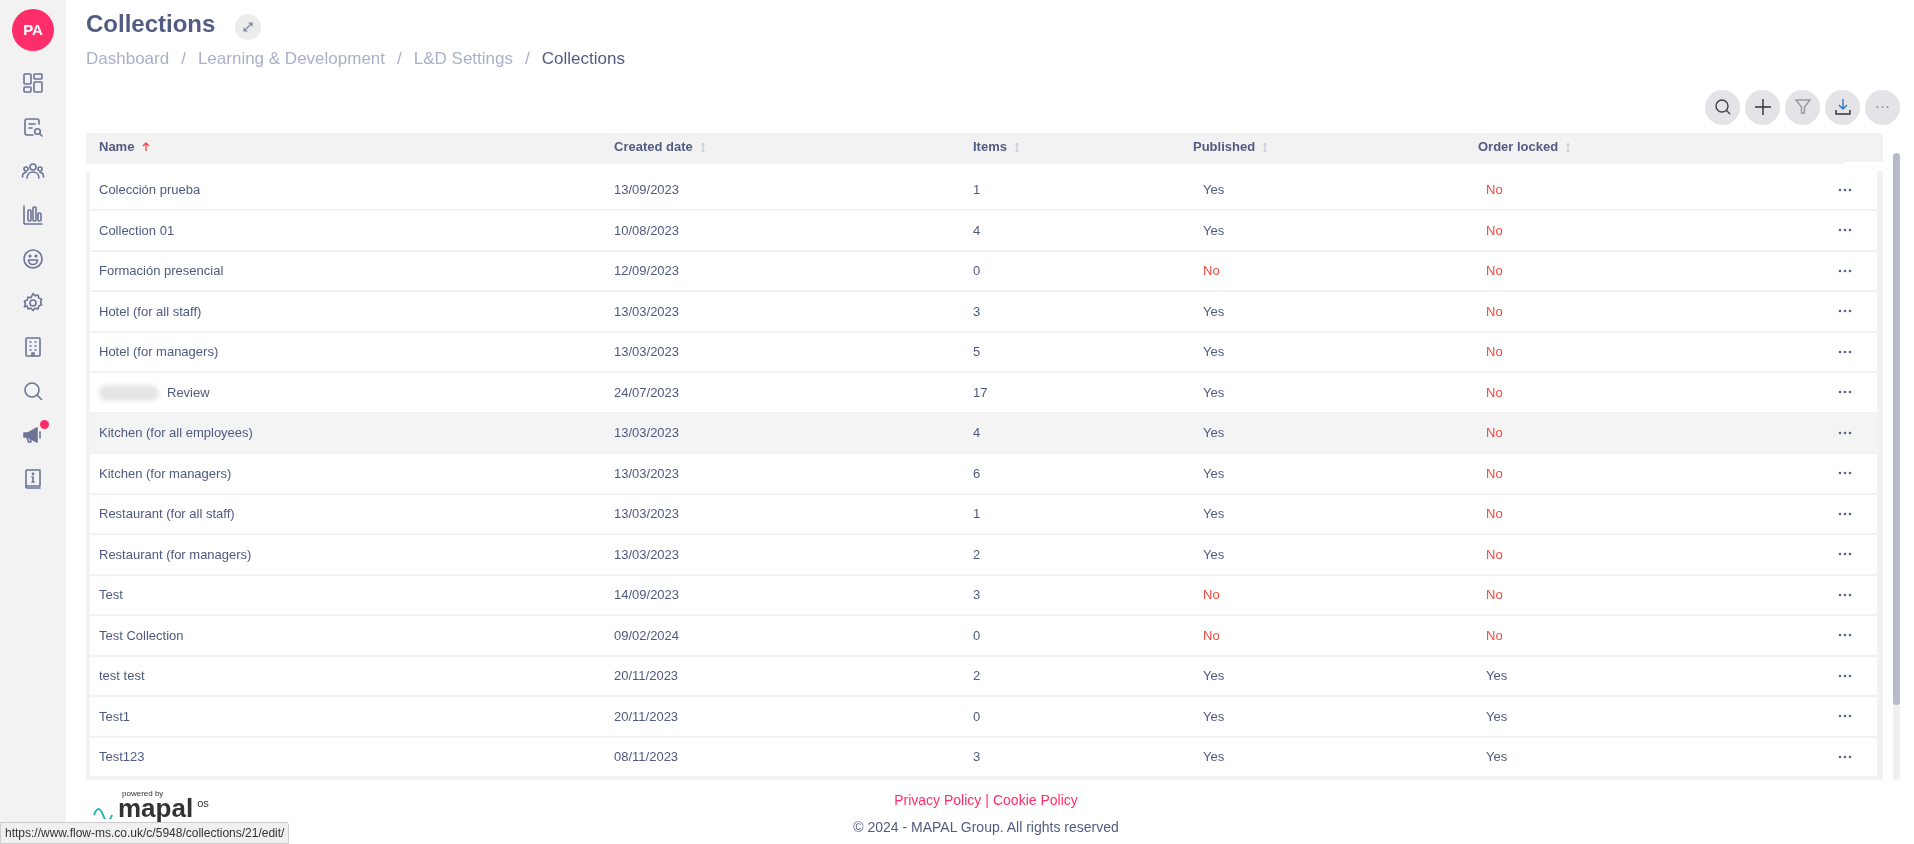 This screenshot has height=844, width=1914. Describe the element at coordinates (33, 30) in the screenshot. I see `user-avatar: PA` at that location.